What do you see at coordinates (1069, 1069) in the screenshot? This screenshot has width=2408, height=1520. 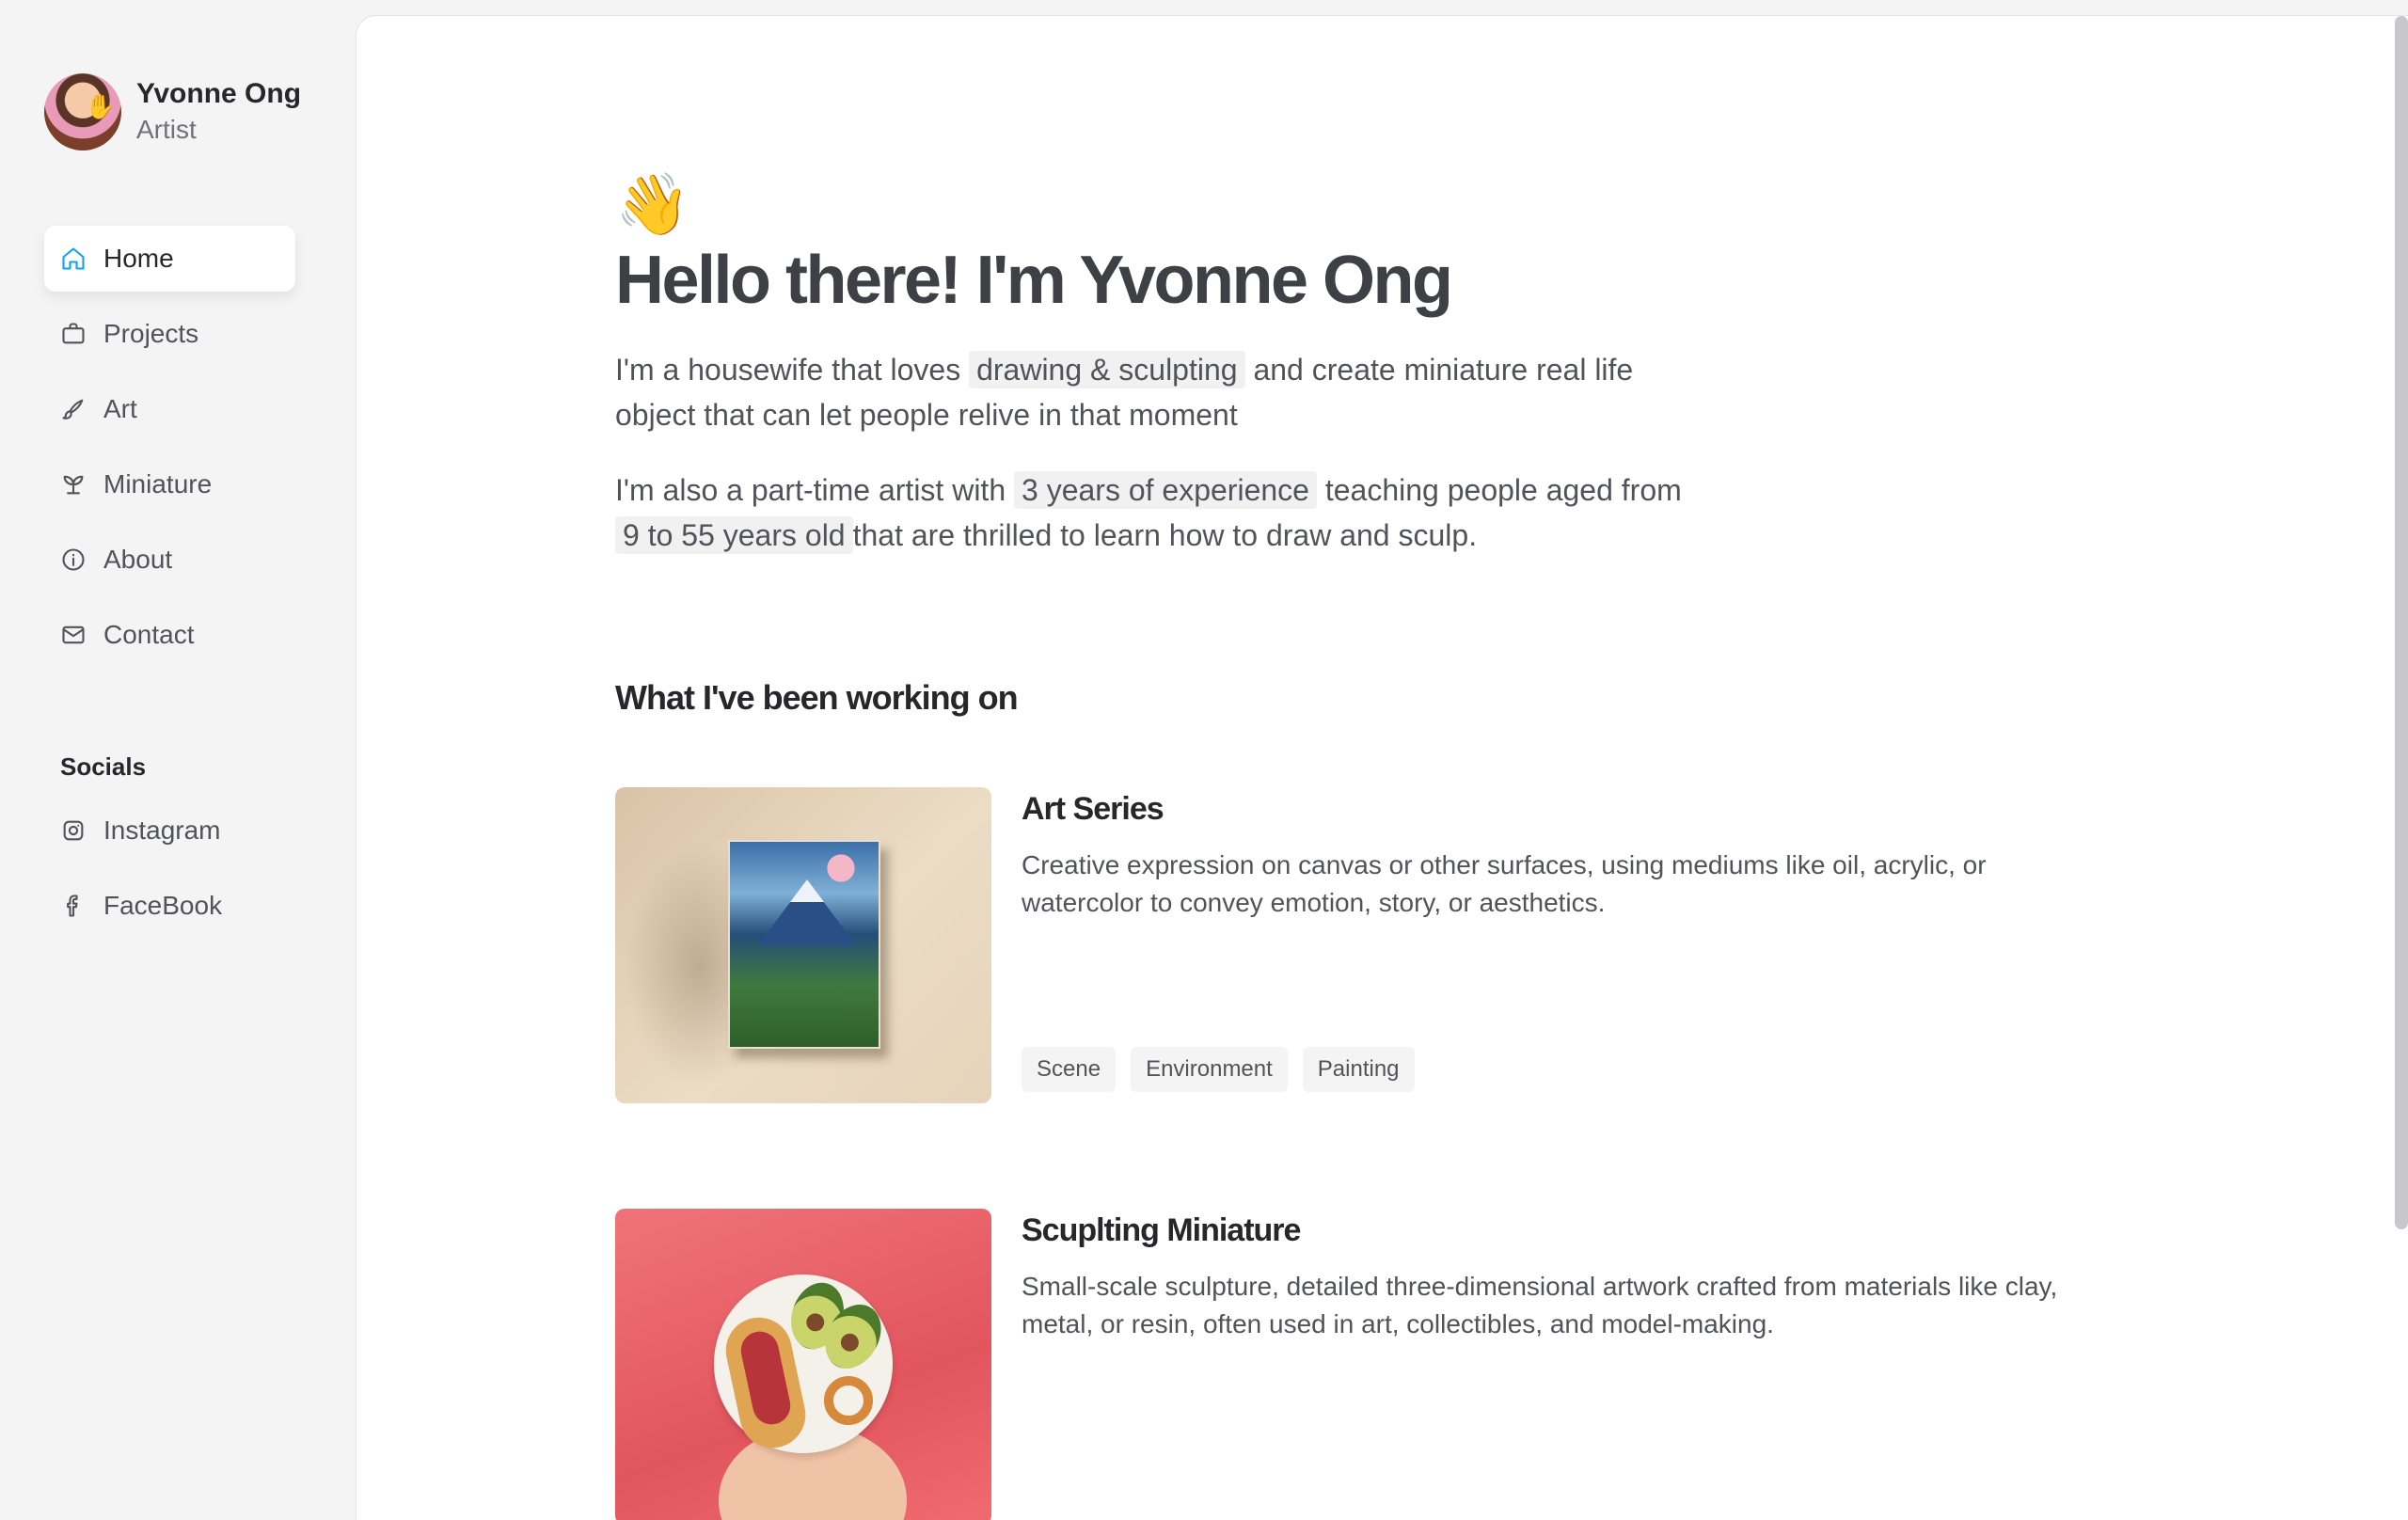 I see `tag: Scene` at bounding box center [1069, 1069].